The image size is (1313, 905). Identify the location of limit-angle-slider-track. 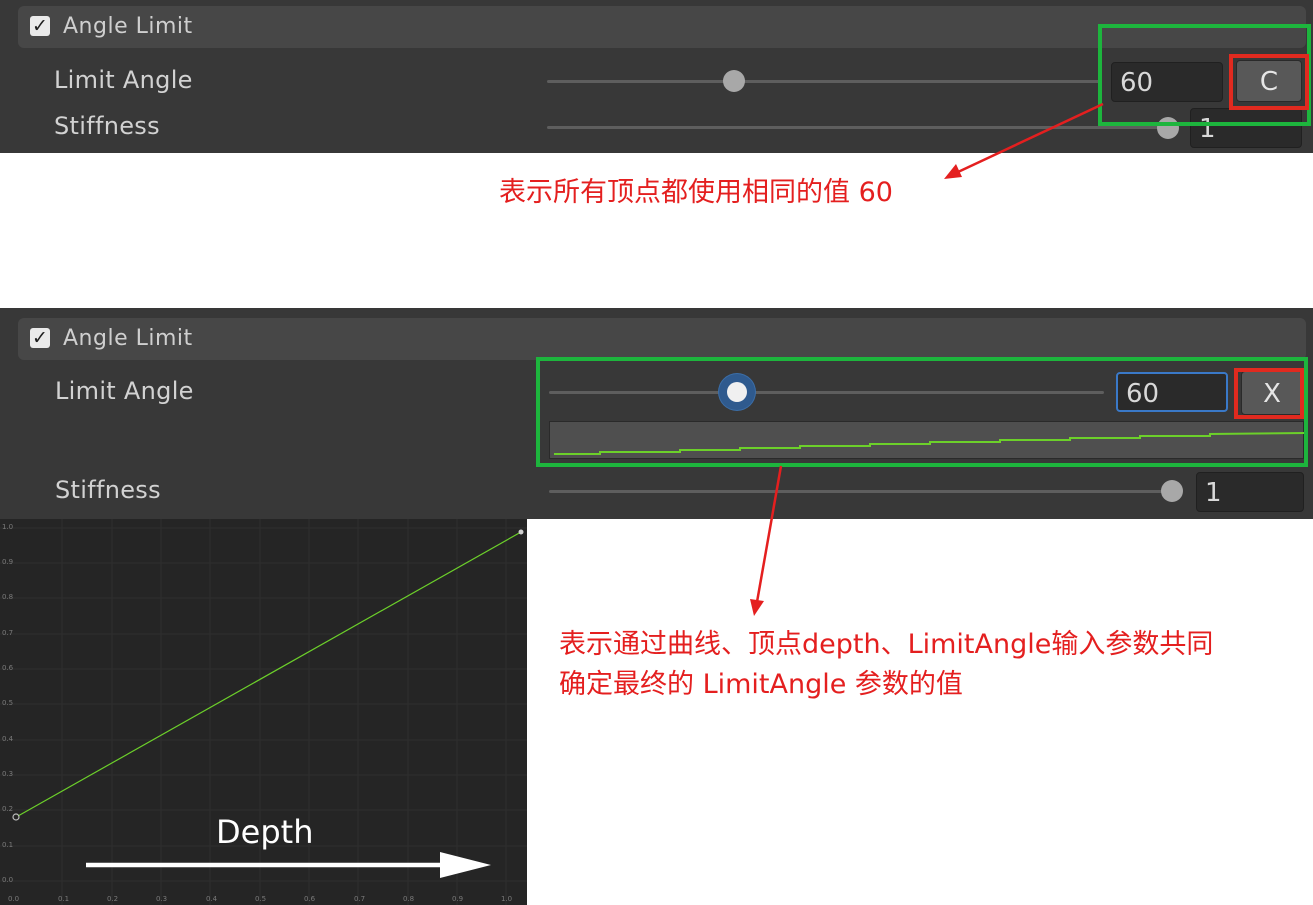
(824, 81).